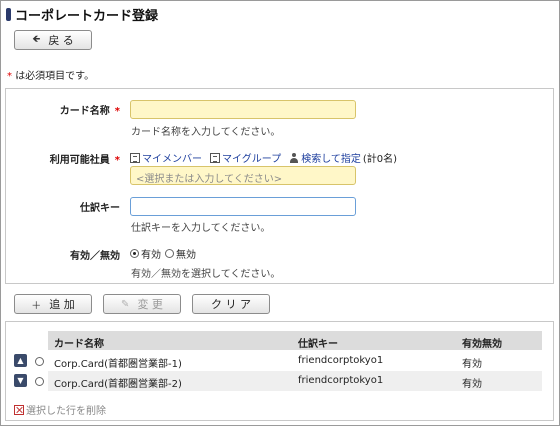 The image size is (560, 426). I want to click on table-row: Corp.Card(首都圏営業部-2) friendcorptokyo1 有効, so click(295, 381).